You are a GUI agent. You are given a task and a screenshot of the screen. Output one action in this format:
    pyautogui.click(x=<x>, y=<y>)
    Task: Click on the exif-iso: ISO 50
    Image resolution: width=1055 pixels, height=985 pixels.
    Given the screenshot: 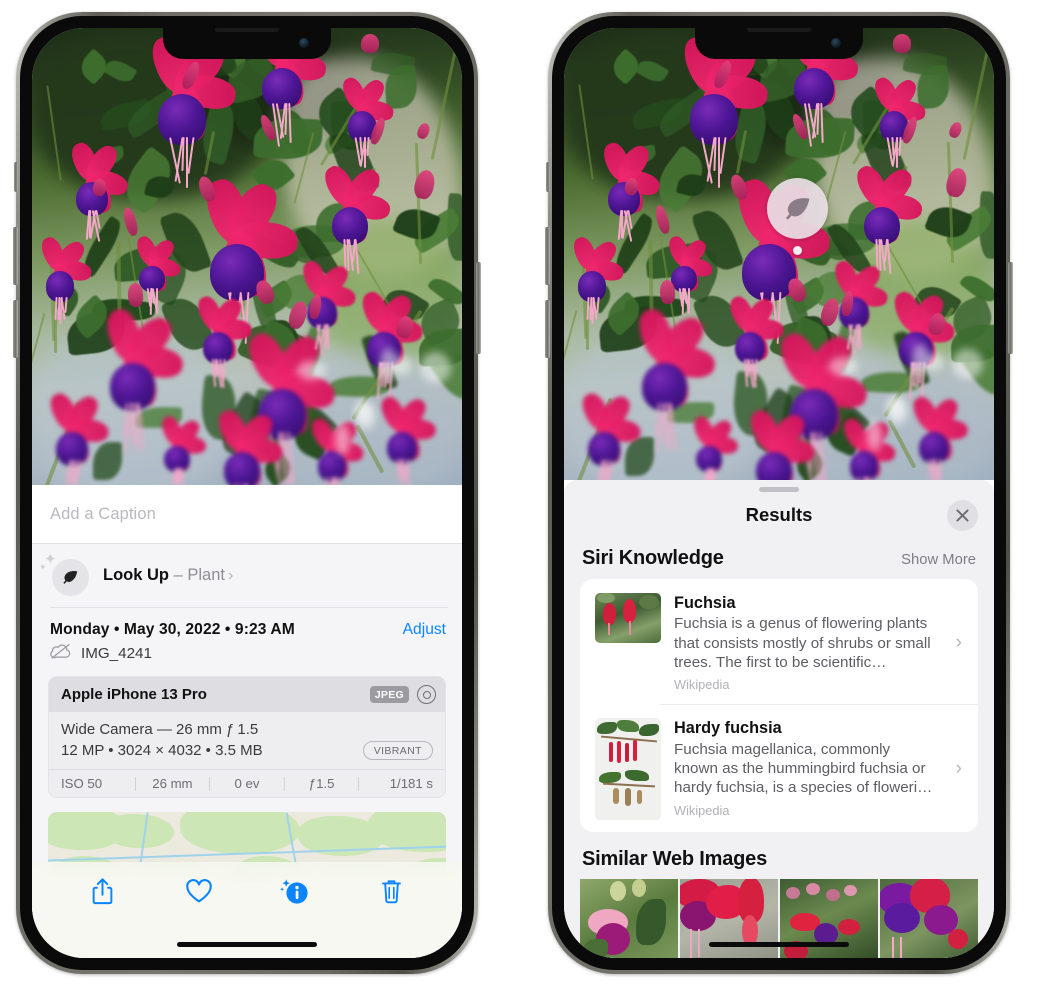 What is the action you would take?
    pyautogui.click(x=82, y=783)
    